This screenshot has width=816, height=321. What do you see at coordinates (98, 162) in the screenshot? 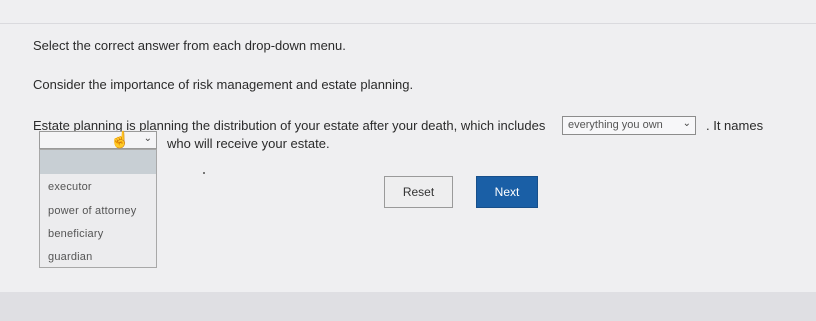
I see `dropdown-highlight` at bounding box center [98, 162].